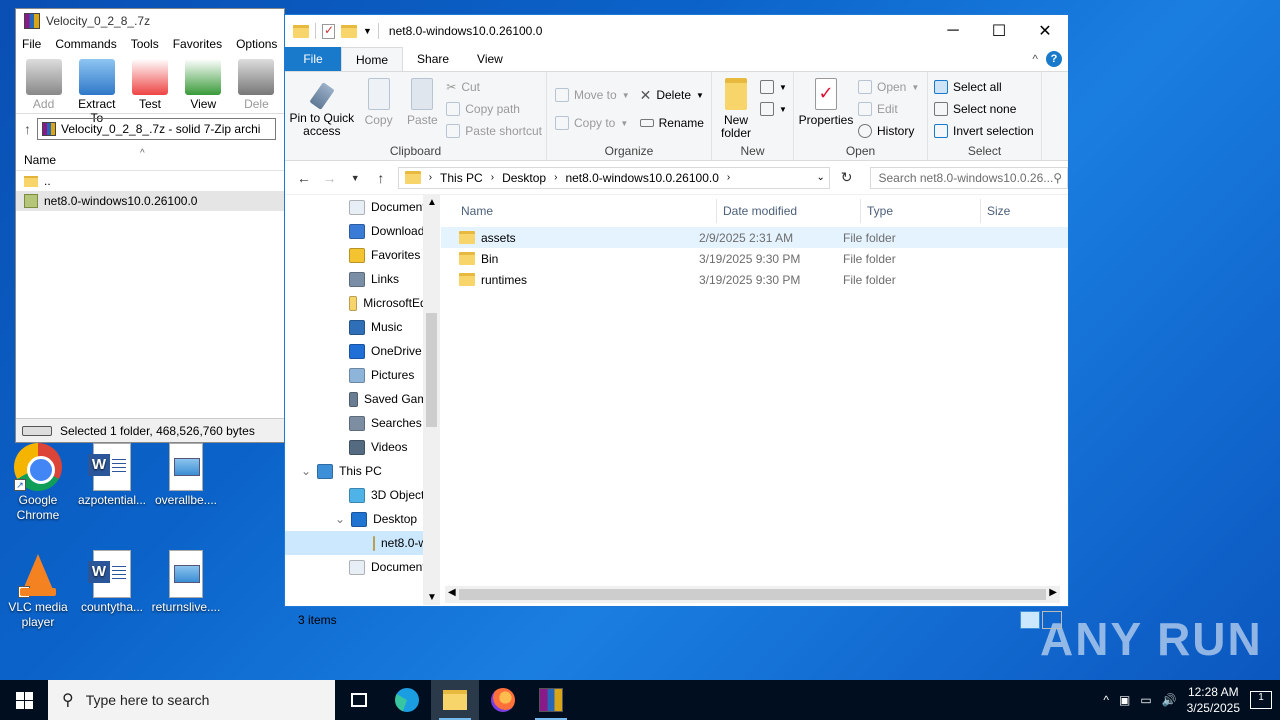  Describe the element at coordinates (256, 85) in the screenshot. I see `winrar-tool-button: Dele` at that location.